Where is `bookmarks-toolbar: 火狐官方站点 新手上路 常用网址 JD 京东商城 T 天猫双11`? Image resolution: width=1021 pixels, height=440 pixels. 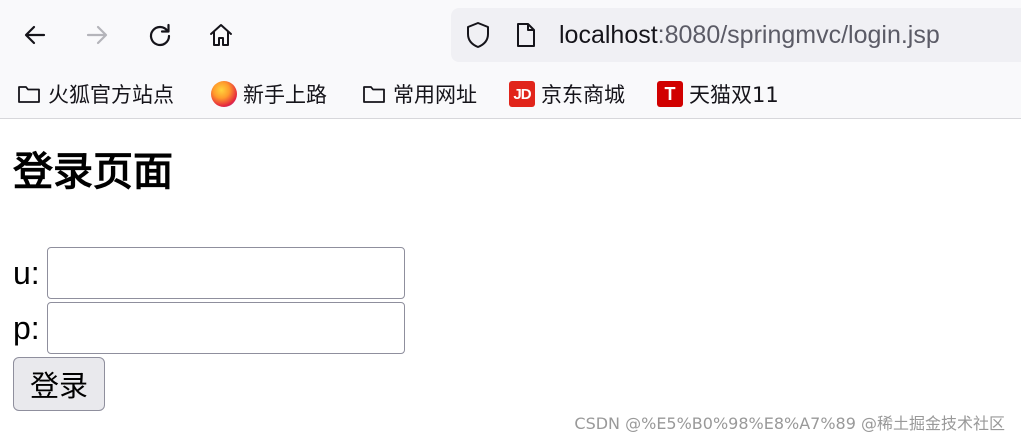 bookmarks-toolbar: 火狐官方站点 新手上路 常用网址 JD 京东商城 T 天猫双11 is located at coordinates (510, 94).